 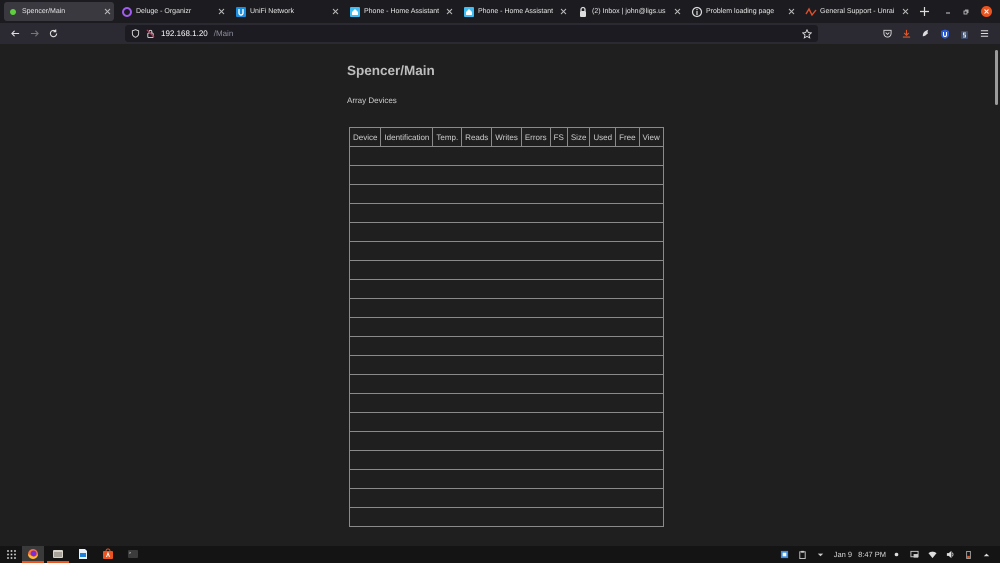 I want to click on firefox-icon, so click(x=33, y=554).